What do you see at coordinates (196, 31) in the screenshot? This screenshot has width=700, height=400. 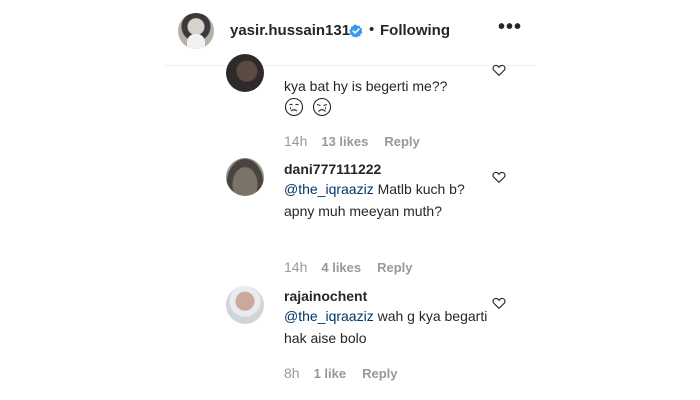 I see `profile-avatar` at bounding box center [196, 31].